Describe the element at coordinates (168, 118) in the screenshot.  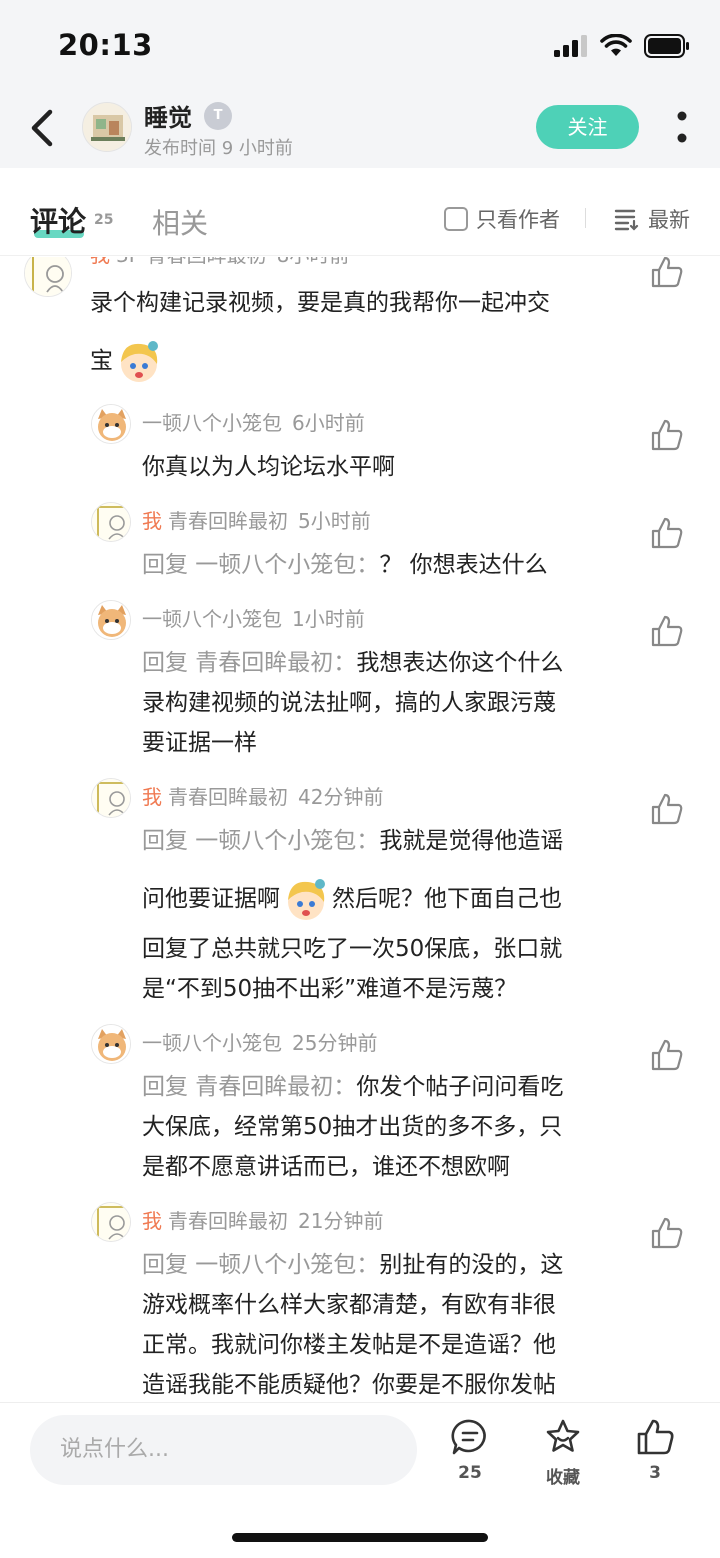
I see `post-title: 睡觉` at that location.